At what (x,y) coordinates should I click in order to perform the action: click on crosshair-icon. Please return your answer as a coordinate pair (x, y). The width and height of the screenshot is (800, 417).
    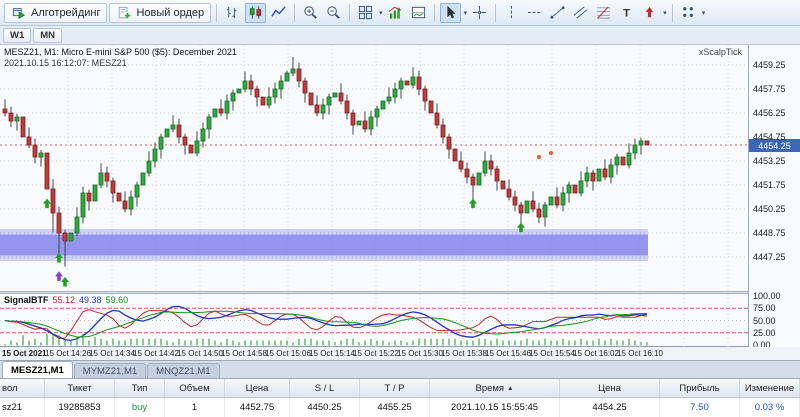
    Looking at the image, I should click on (479, 13).